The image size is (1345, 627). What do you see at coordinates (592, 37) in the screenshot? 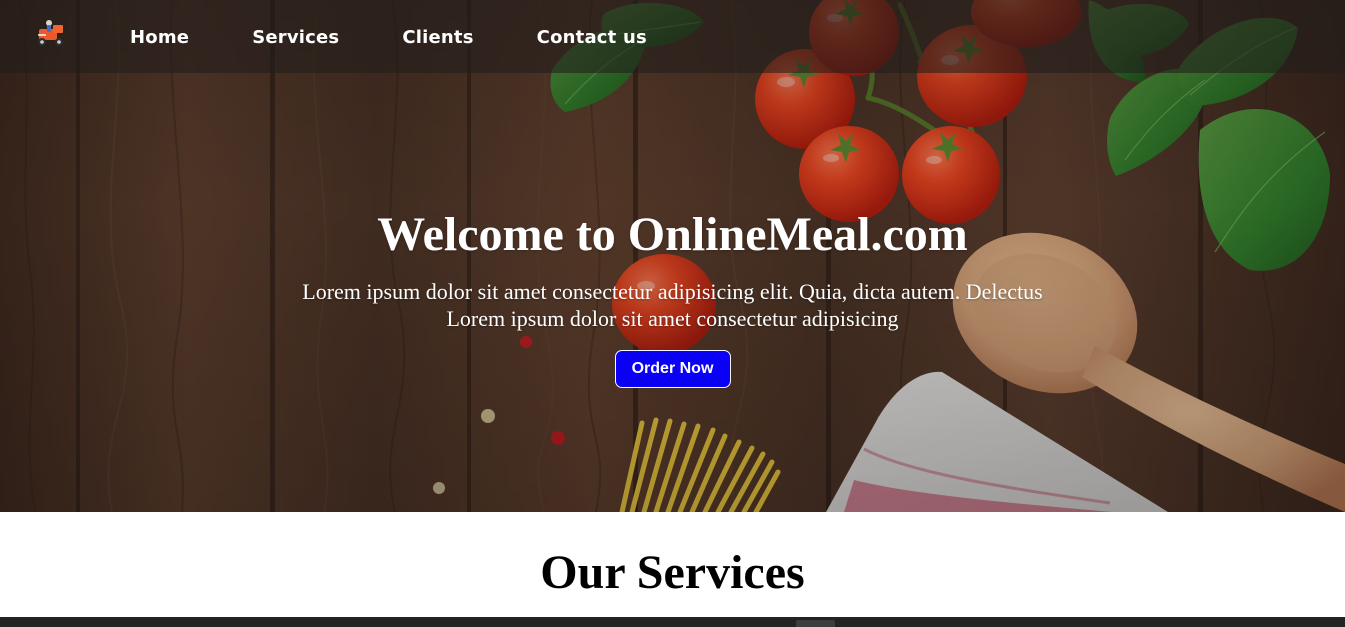
I see `nav-link-contact-us: Contact us` at bounding box center [592, 37].